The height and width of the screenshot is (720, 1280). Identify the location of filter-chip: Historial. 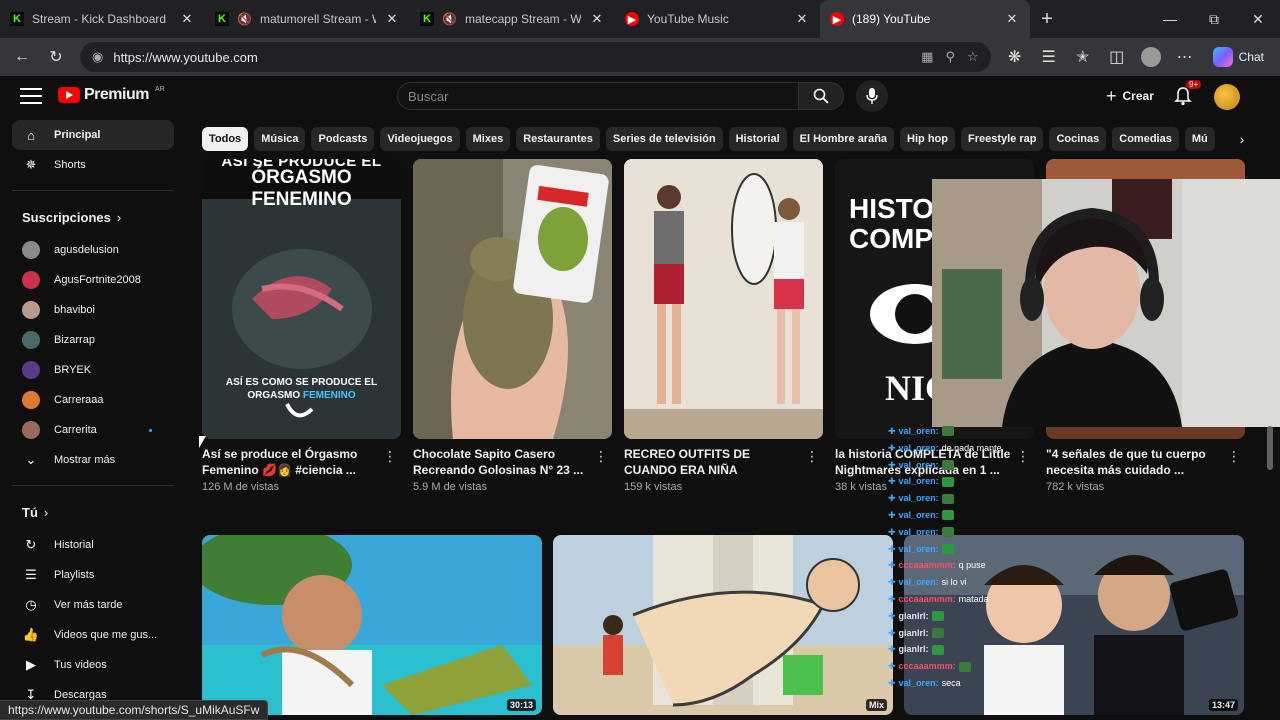
(757, 139).